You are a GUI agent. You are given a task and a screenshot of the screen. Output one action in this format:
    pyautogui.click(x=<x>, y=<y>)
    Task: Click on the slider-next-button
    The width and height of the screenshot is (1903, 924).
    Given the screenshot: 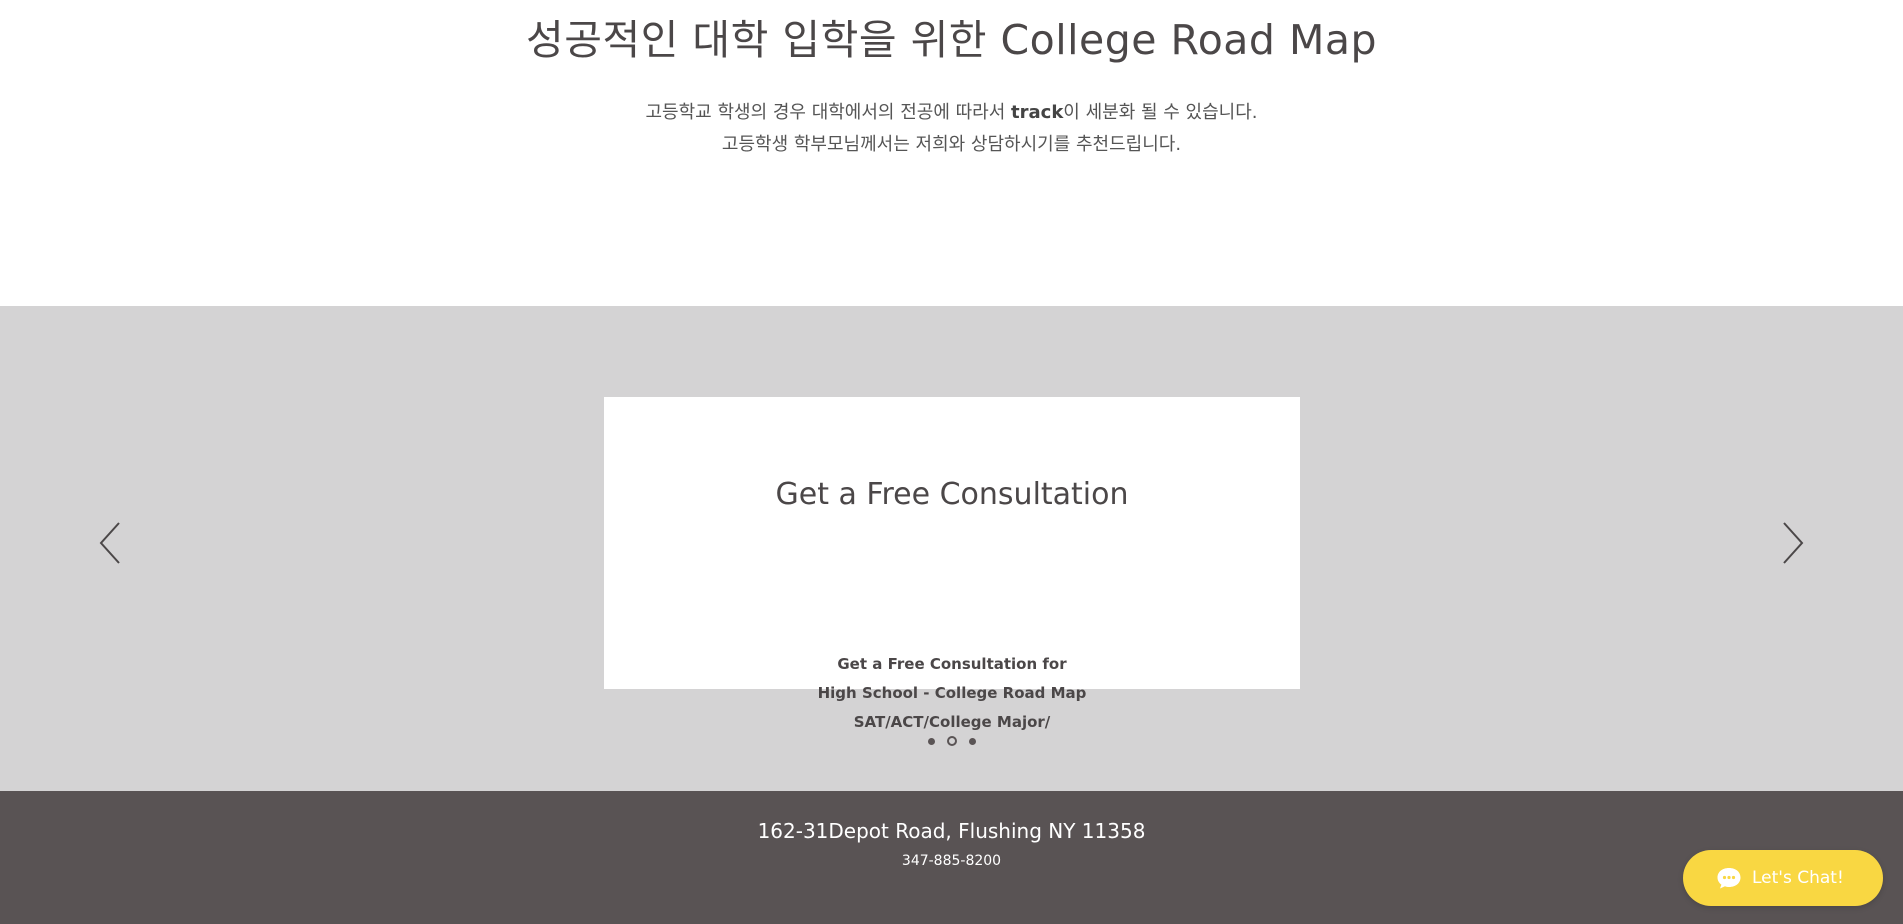 What is the action you would take?
    pyautogui.click(x=1793, y=543)
    